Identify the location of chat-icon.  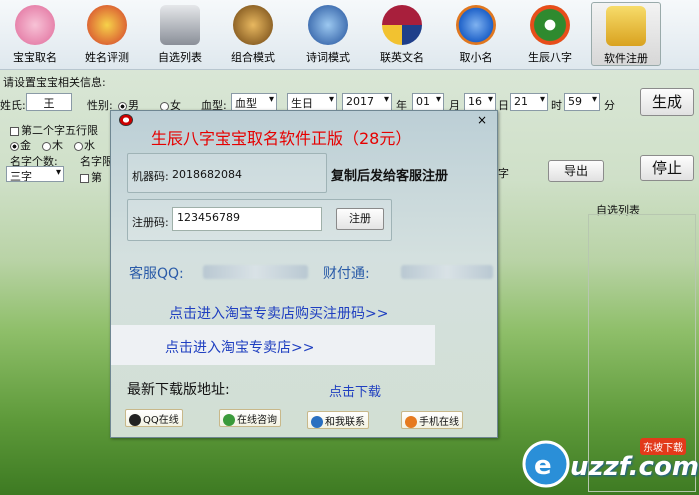
(229, 420).